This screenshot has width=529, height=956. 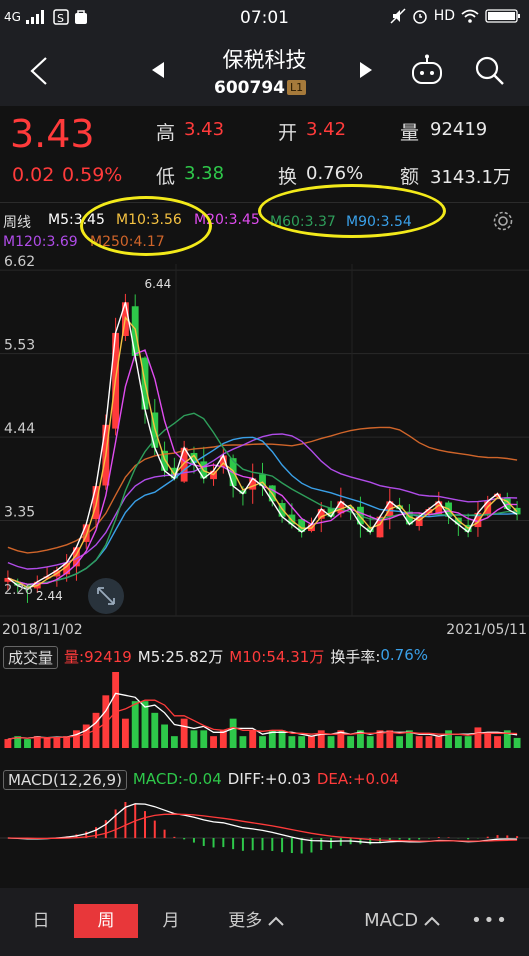 What do you see at coordinates (410, 177) in the screenshot?
I see `amount-label: 额` at bounding box center [410, 177].